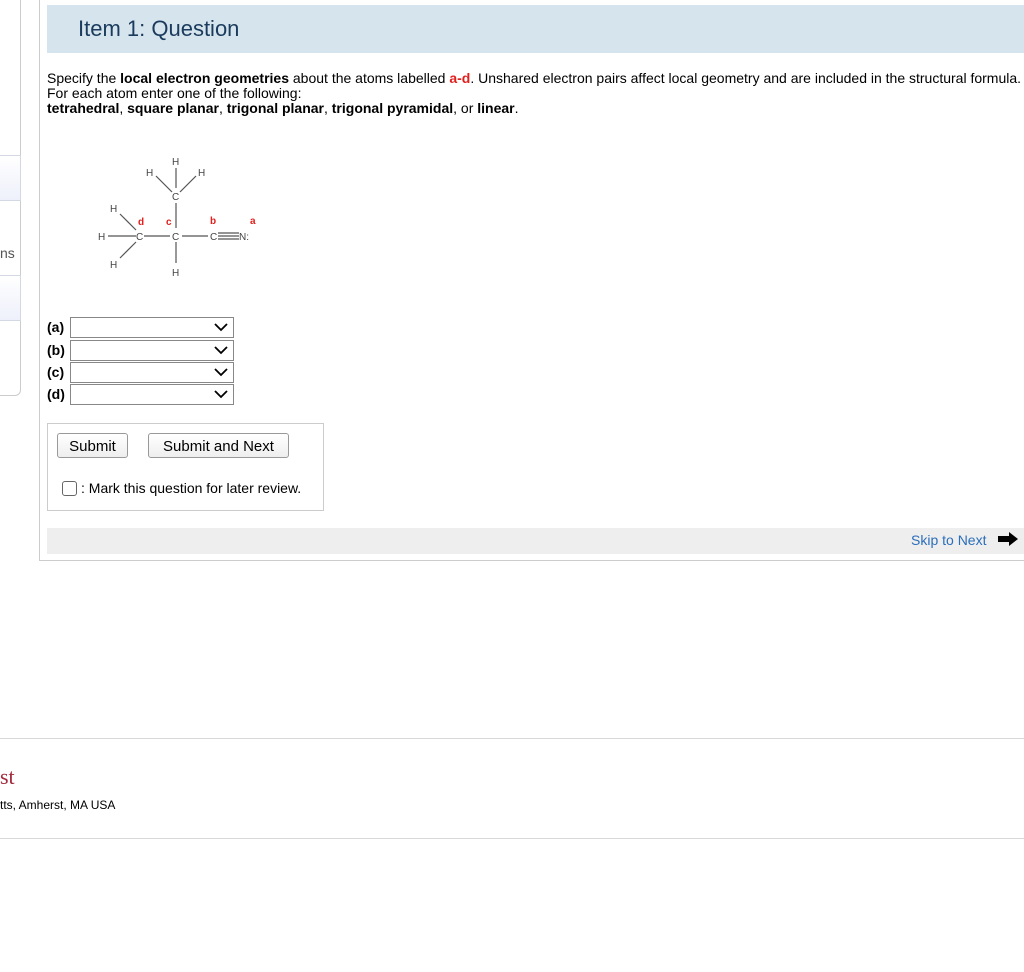 This screenshot has width=1024, height=972. I want to click on sidebar-label: ns, so click(7, 253).